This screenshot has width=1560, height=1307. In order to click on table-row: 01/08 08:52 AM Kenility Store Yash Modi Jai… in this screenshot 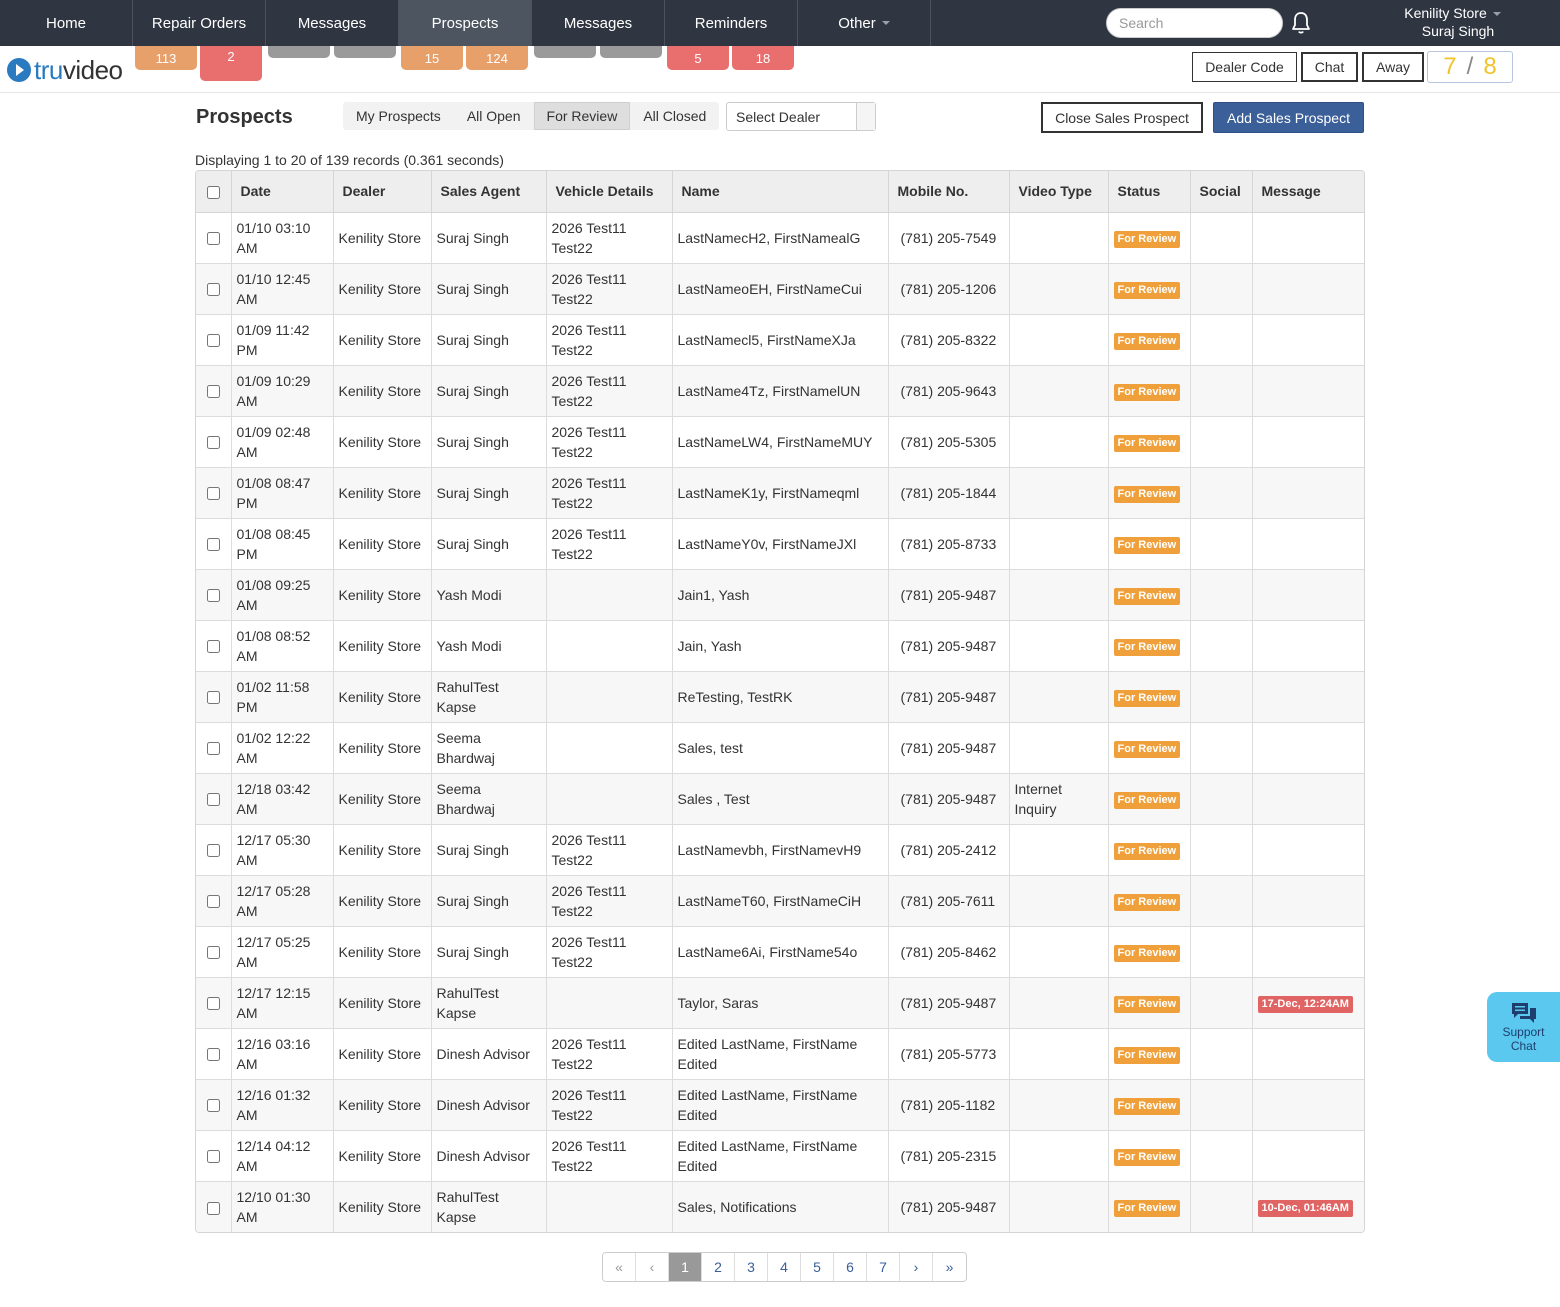, I will do `click(780, 646)`.